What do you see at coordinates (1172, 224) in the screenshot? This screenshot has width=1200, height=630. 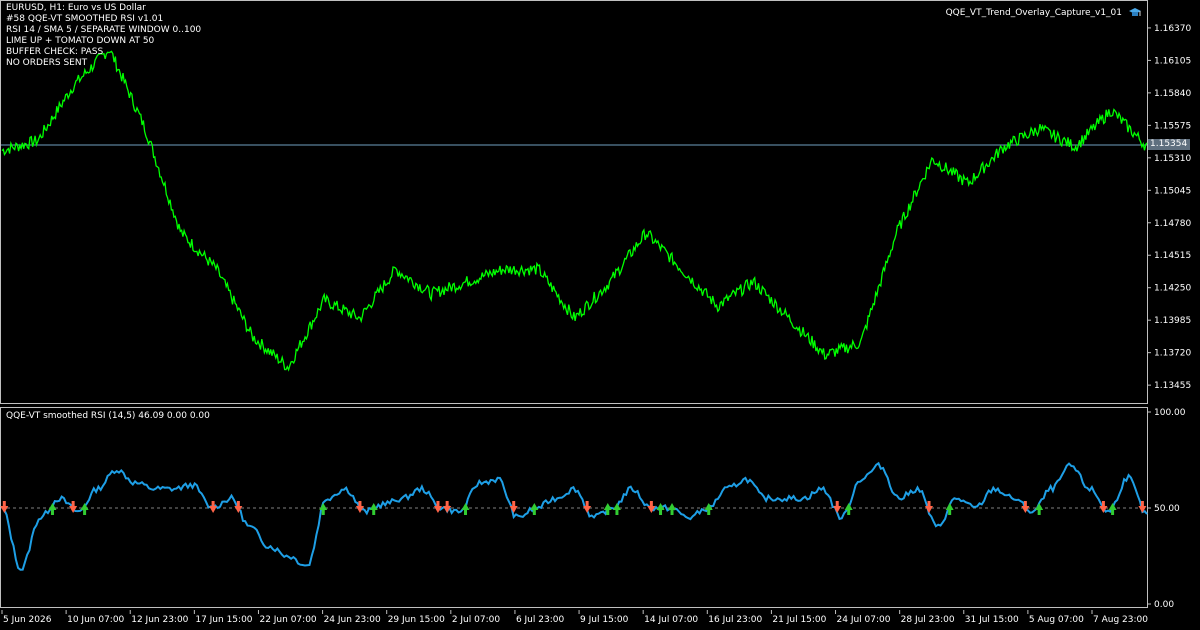 I see `price-axis-label: 1.14780` at bounding box center [1172, 224].